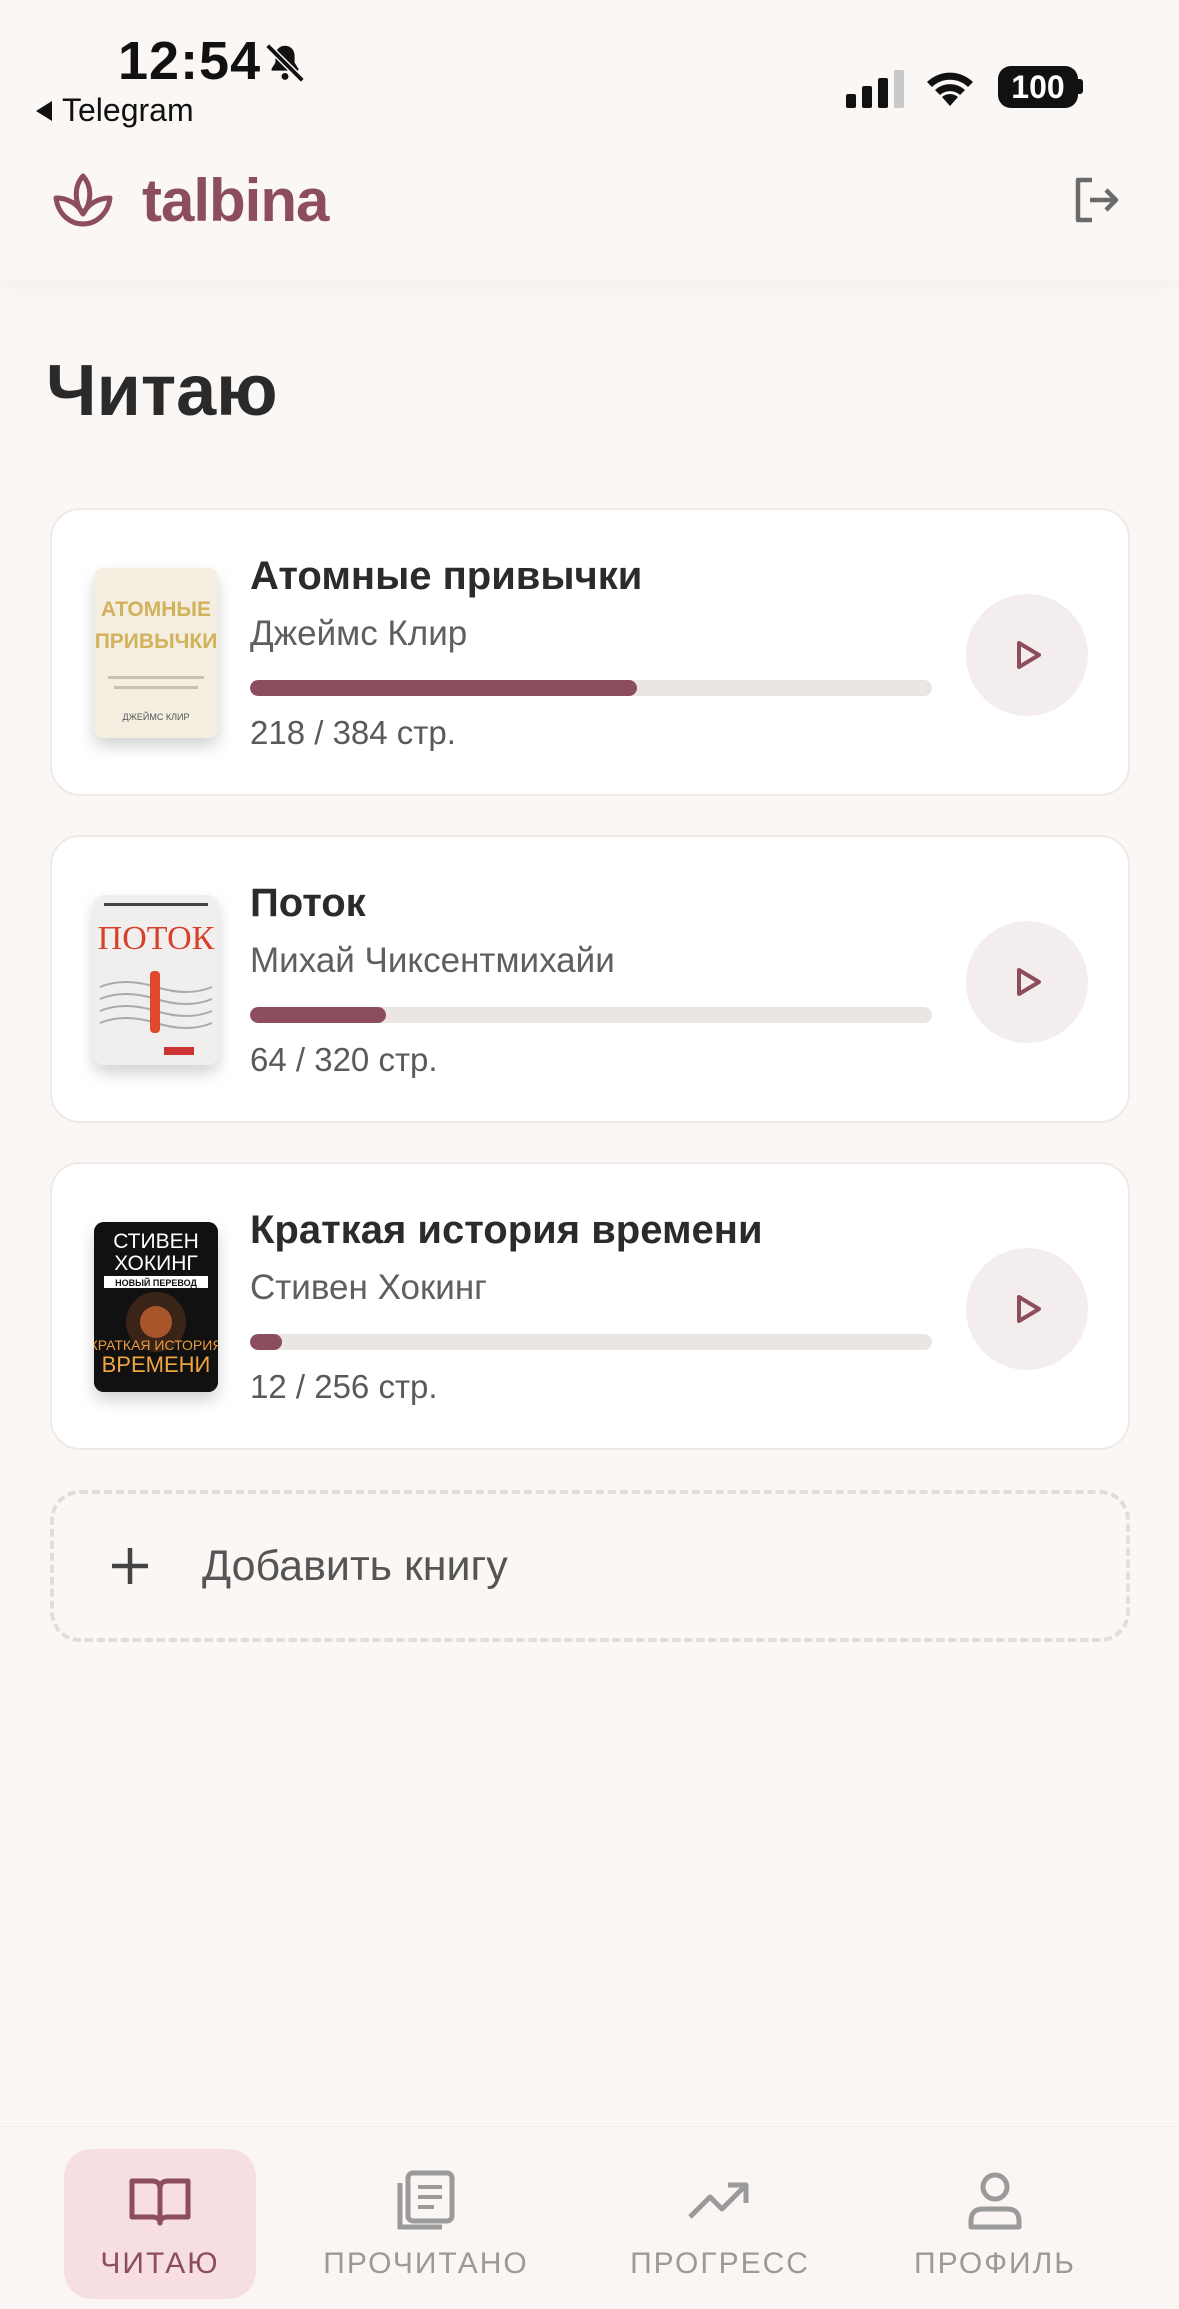 Image resolution: width=1179 pixels, height=2309 pixels. I want to click on nav-label: ЧИТАЮ, so click(160, 2263).